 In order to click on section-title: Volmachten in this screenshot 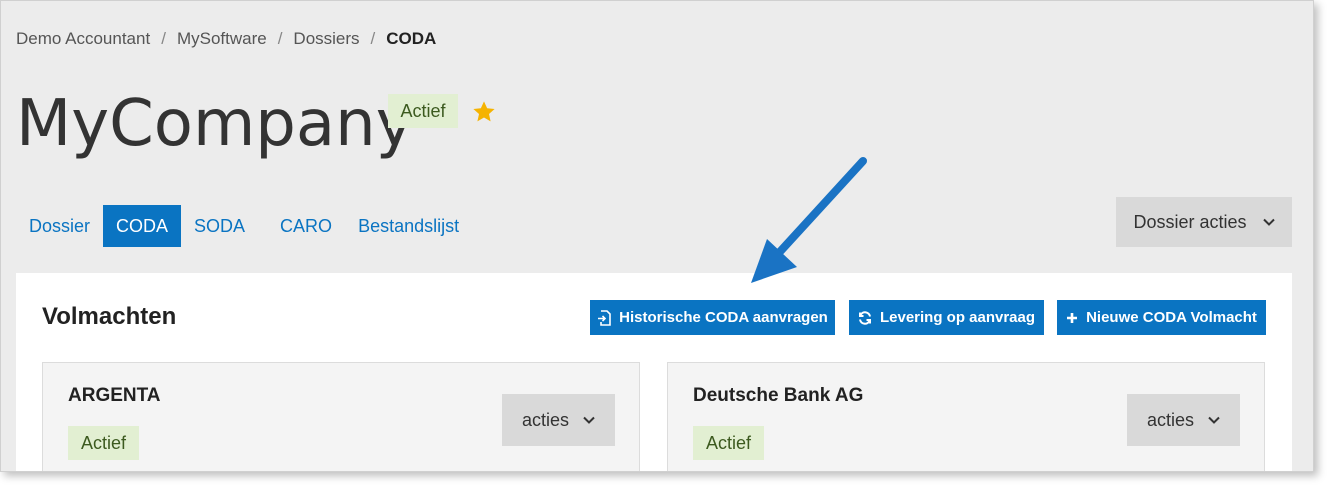, I will do `click(109, 316)`.